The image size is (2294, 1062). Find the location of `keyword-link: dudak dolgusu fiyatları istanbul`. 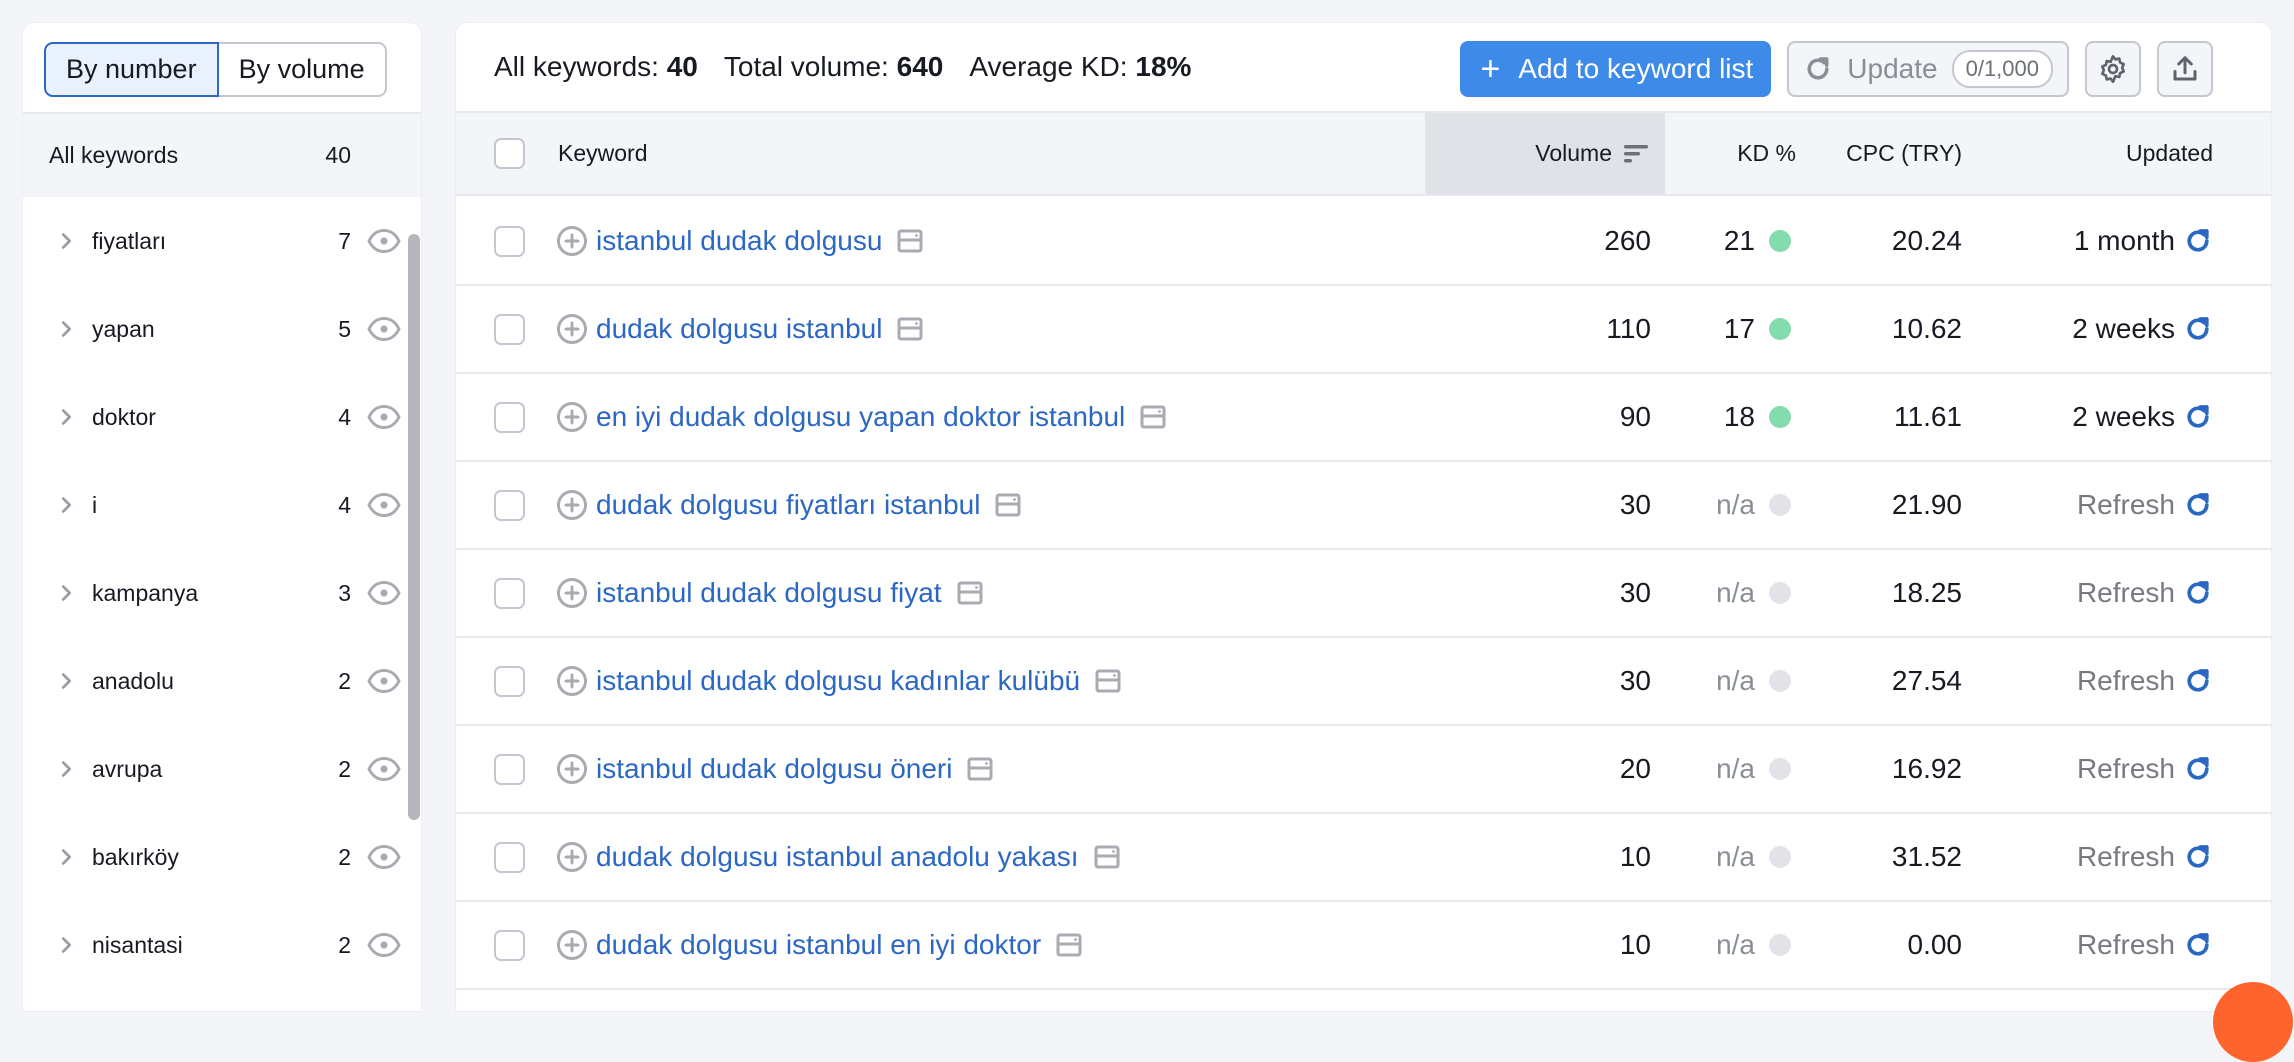

keyword-link: dudak dolgusu fiyatları istanbul is located at coordinates (788, 505).